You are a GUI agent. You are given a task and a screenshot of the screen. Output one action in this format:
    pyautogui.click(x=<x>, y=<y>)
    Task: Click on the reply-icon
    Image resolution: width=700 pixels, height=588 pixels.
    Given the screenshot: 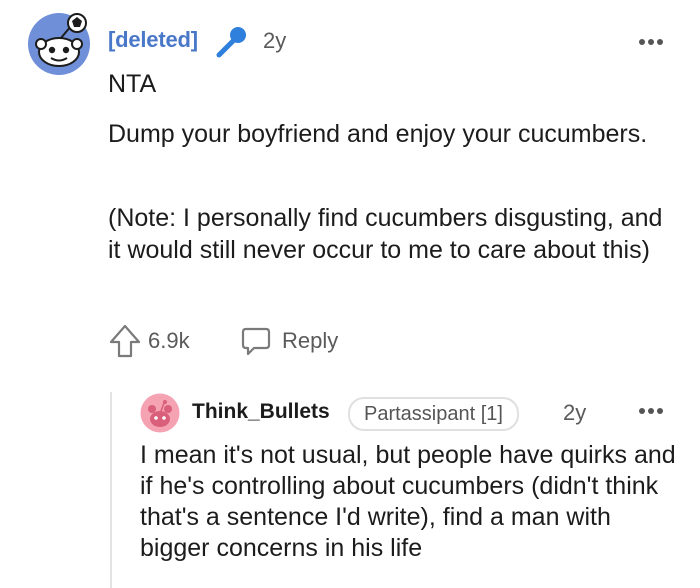 What is the action you would take?
    pyautogui.click(x=256, y=341)
    